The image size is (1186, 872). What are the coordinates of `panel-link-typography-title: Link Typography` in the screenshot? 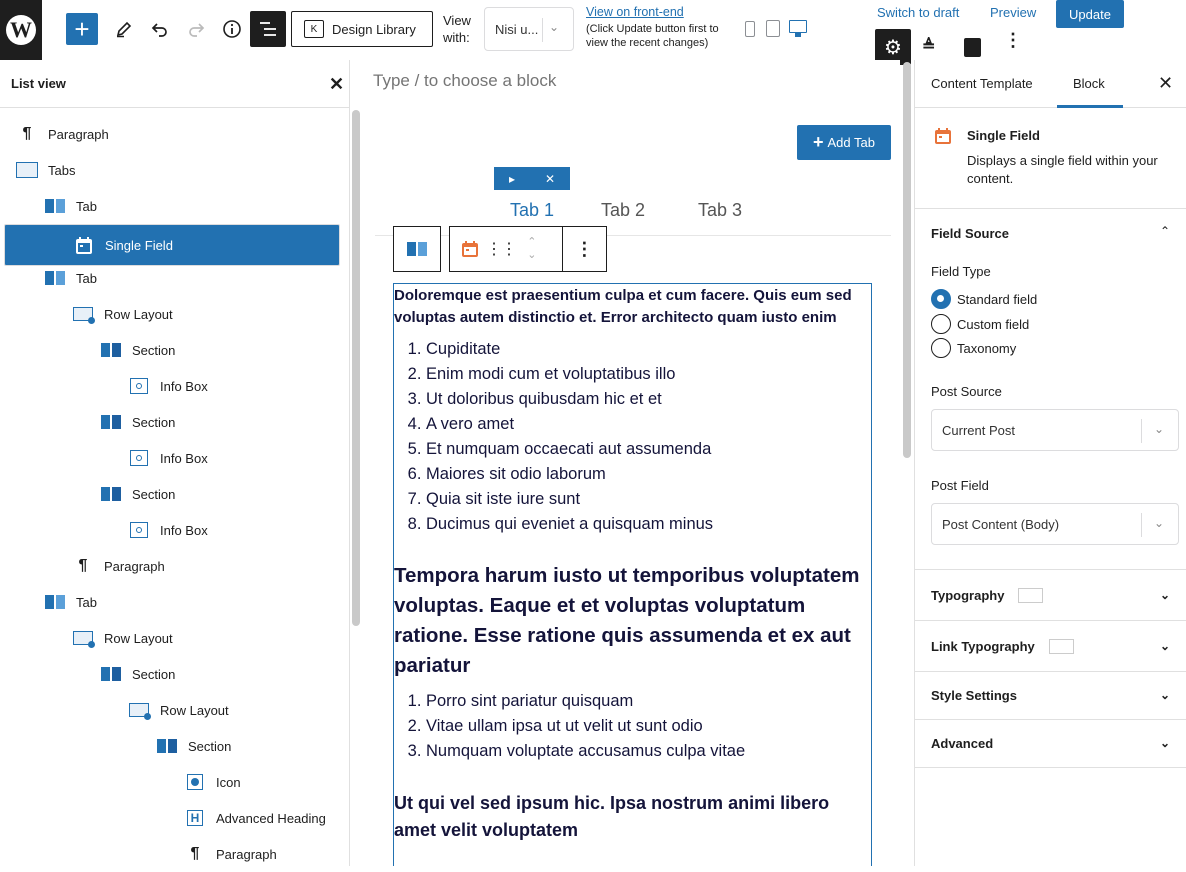 It's located at (983, 646).